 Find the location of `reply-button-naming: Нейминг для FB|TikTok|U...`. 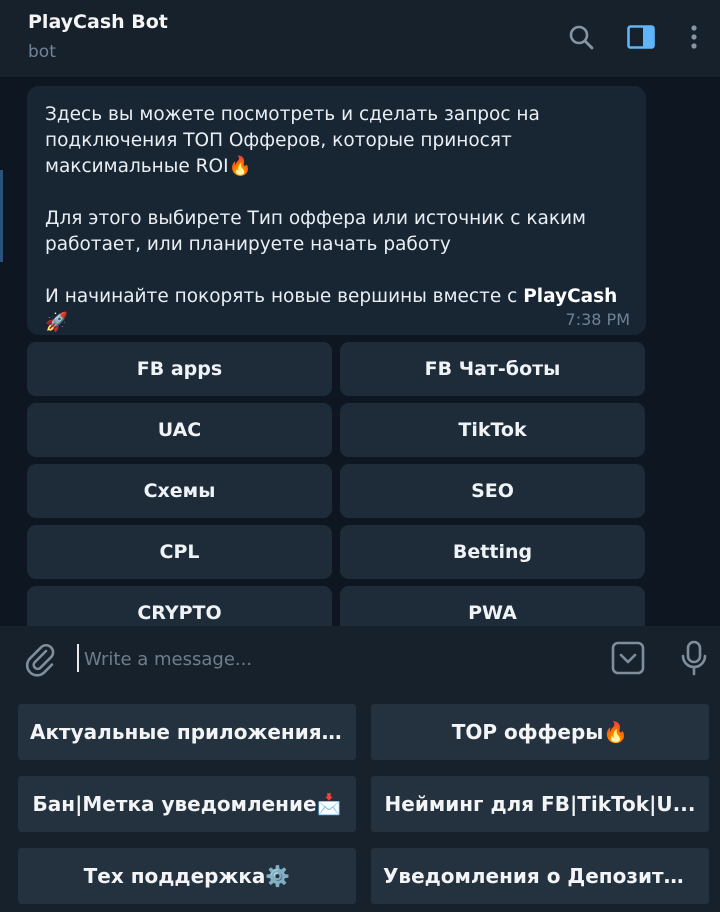

reply-button-naming: Нейминг для FB|TikTok|U... is located at coordinates (540, 804).